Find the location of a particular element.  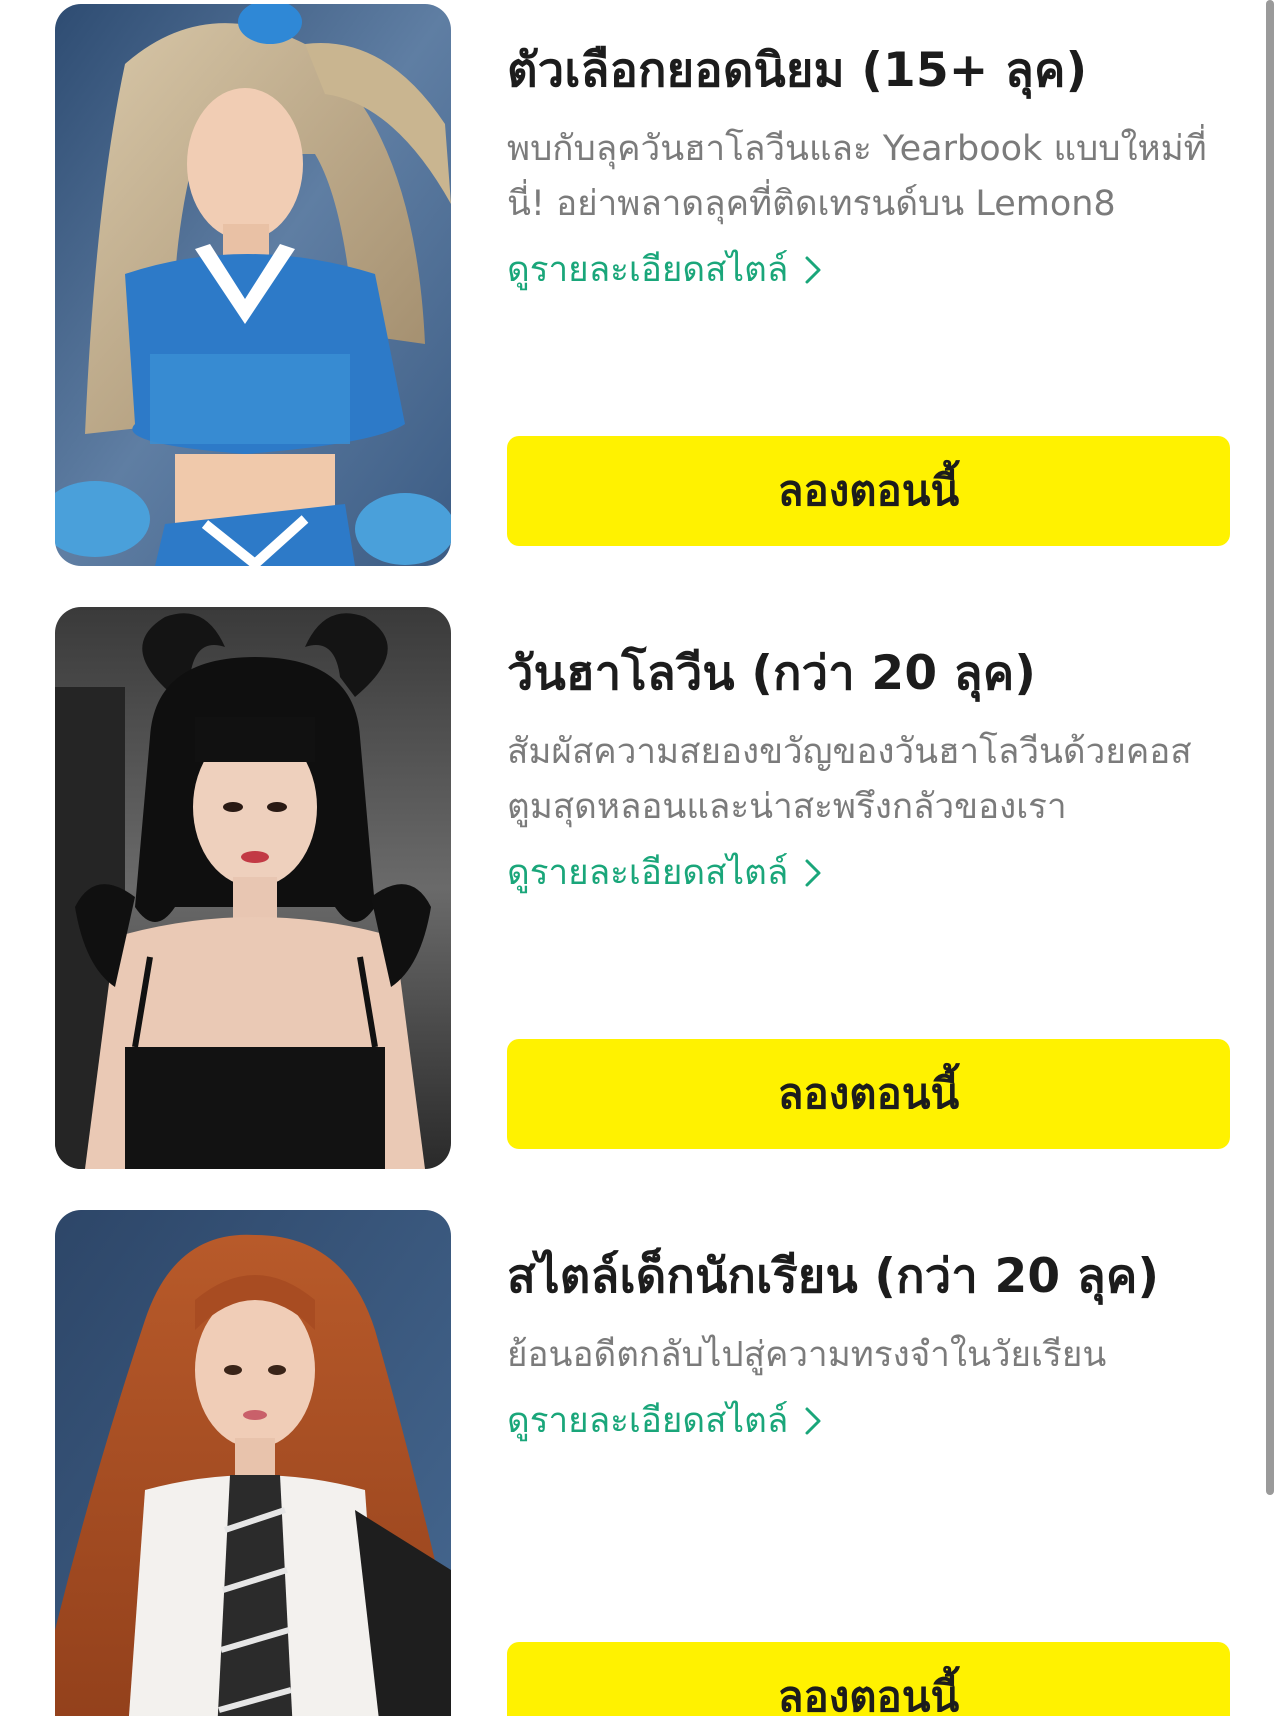

style-title: สไตล์เด็กนักเรียน (กว่า 20 ลุค) is located at coordinates (833, 1276).